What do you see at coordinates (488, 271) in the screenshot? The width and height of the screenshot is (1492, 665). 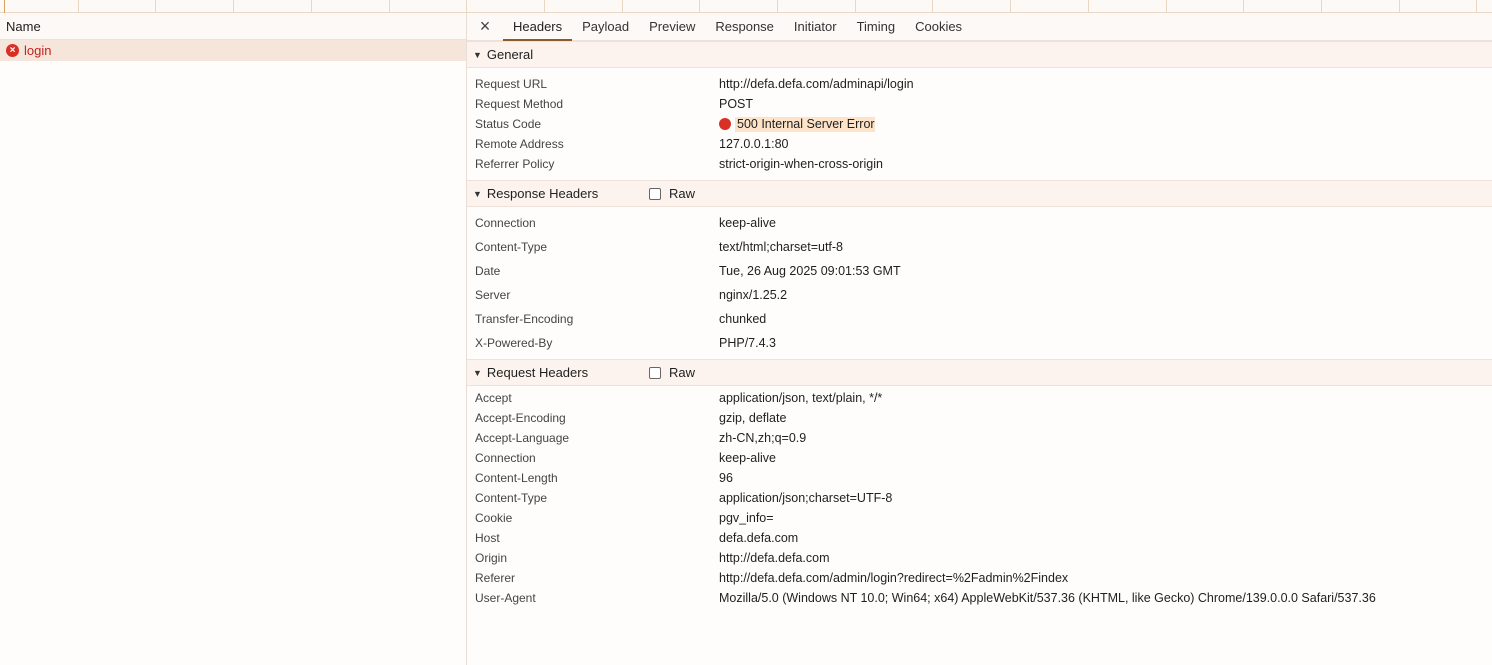 I see `header-key: Date` at bounding box center [488, 271].